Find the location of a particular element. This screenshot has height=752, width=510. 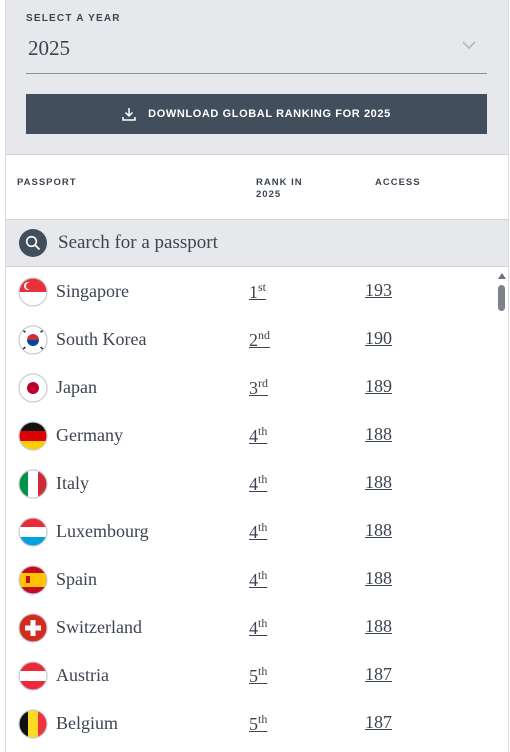

austria-flag-icon is located at coordinates (33, 676).